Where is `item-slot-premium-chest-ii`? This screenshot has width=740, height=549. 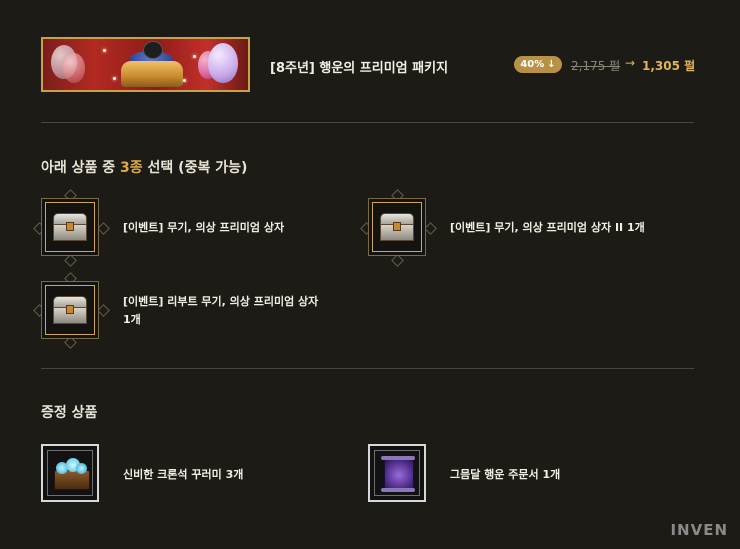
item-slot-premium-chest-ii is located at coordinates (397, 227).